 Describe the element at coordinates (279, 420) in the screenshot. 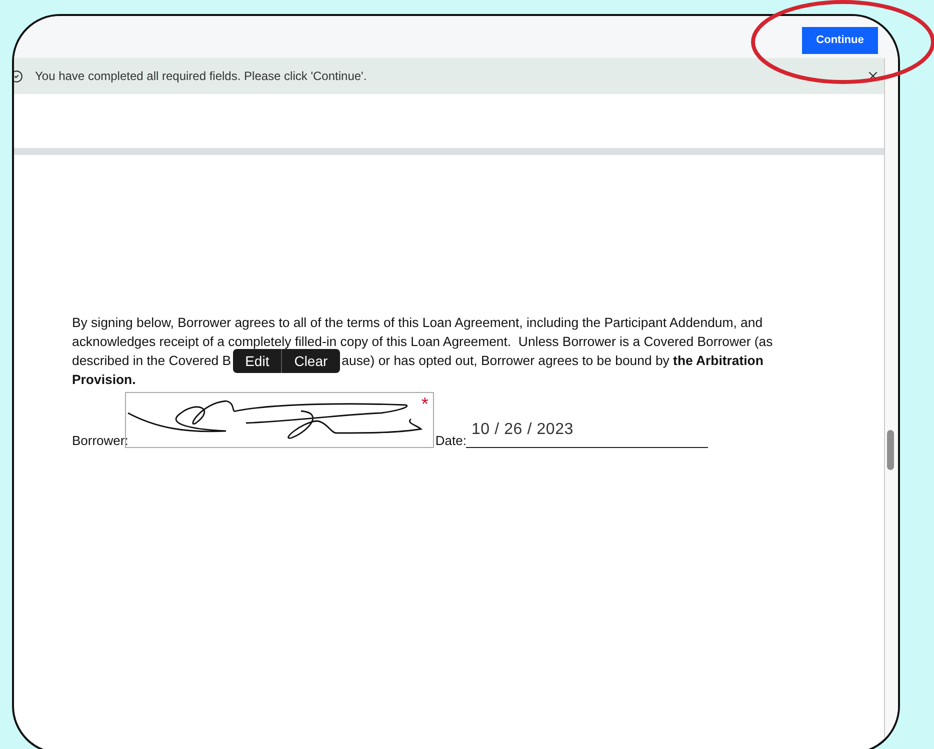

I see `signature-field: *` at that location.